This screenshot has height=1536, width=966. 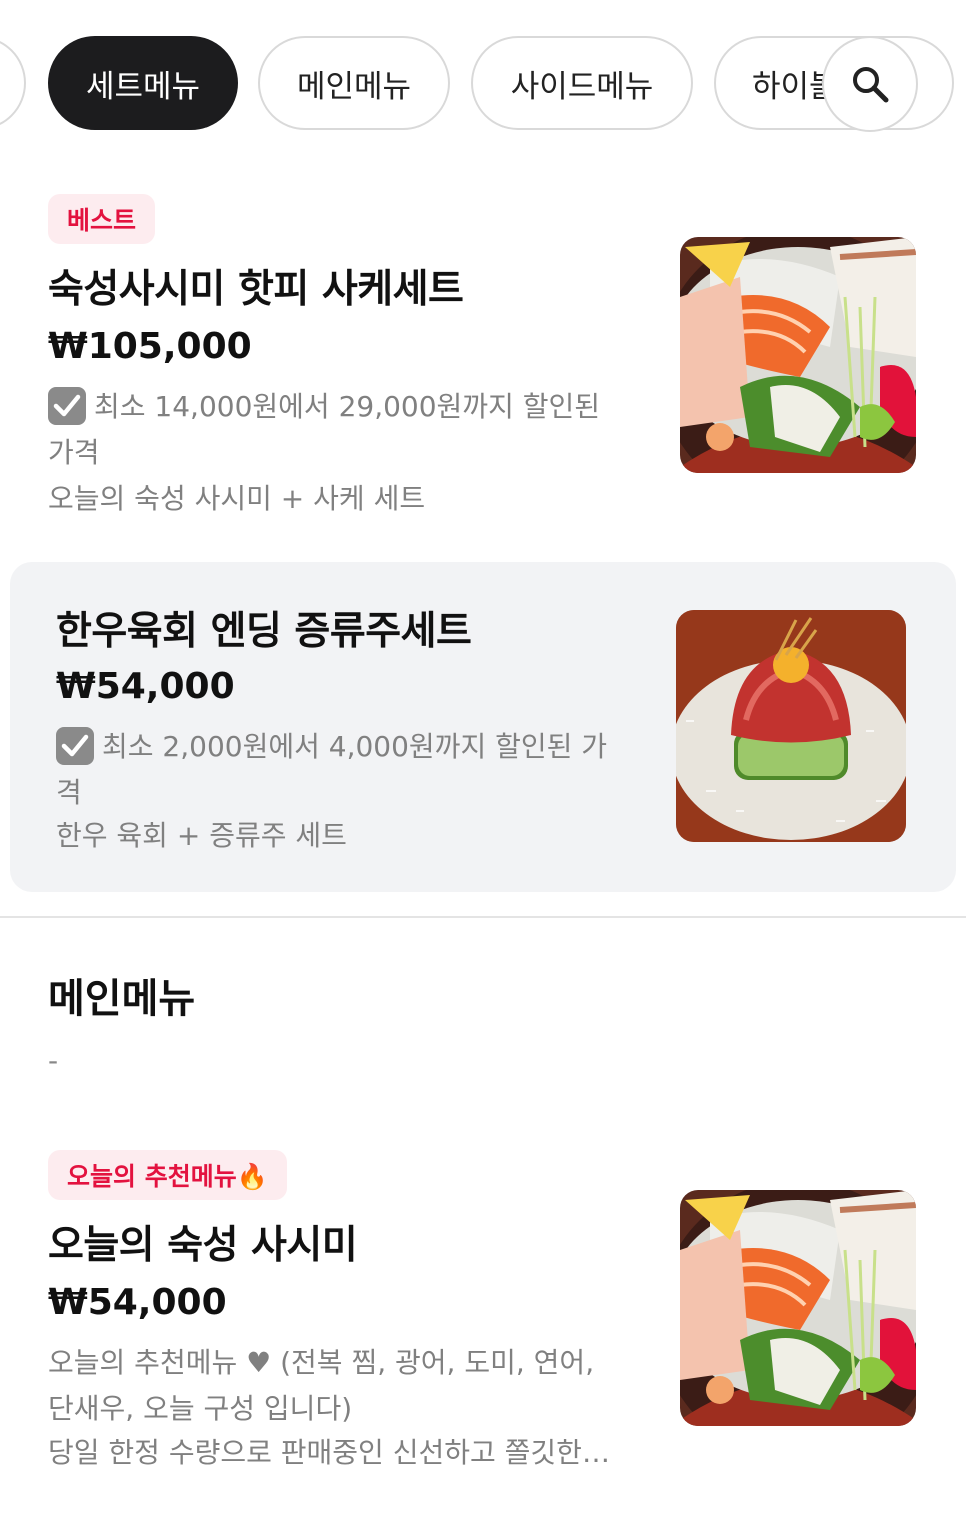 What do you see at coordinates (582, 83) in the screenshot?
I see `tab-side-menu: 사이드메뉴` at bounding box center [582, 83].